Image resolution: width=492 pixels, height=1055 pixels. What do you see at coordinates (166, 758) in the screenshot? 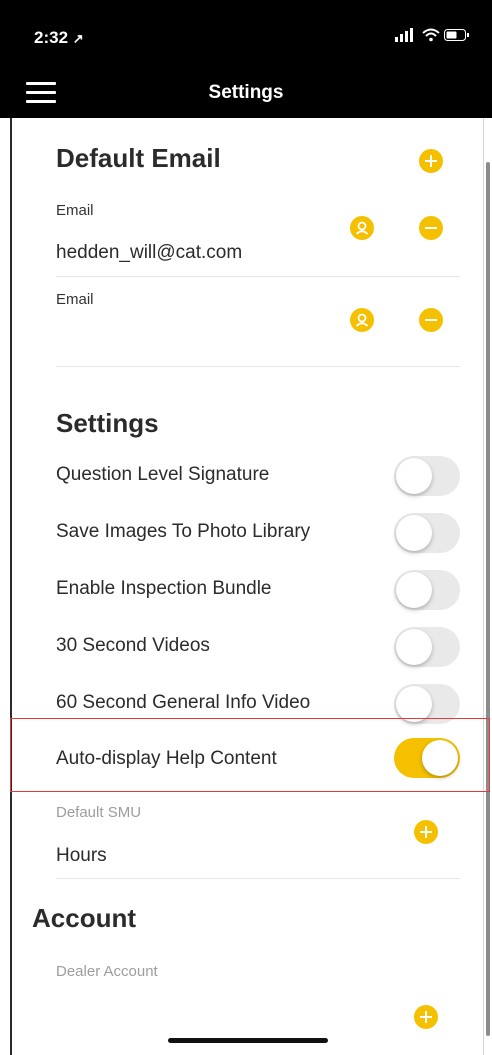
I see `toggle-label-auto-display-help: Auto-display Help Content` at bounding box center [166, 758].